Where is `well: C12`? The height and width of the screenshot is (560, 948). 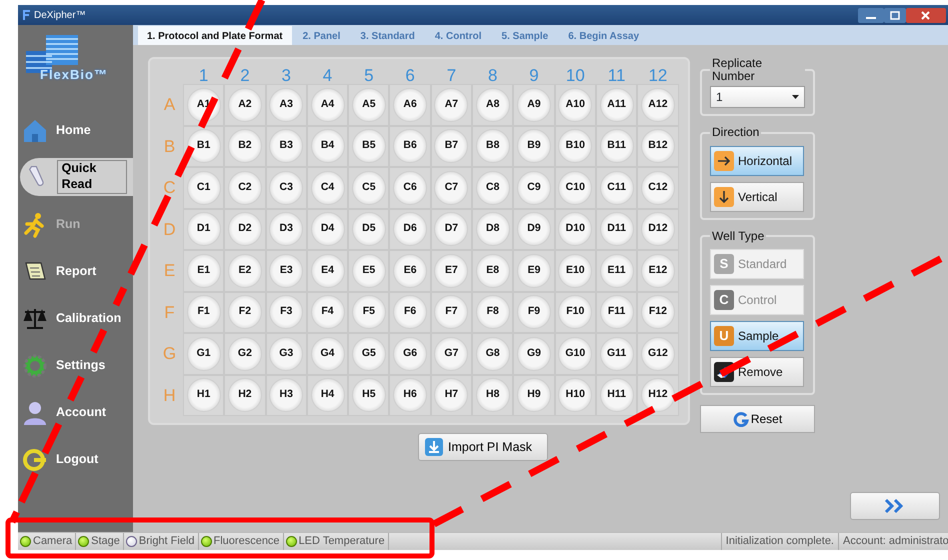
well: C12 is located at coordinates (657, 187).